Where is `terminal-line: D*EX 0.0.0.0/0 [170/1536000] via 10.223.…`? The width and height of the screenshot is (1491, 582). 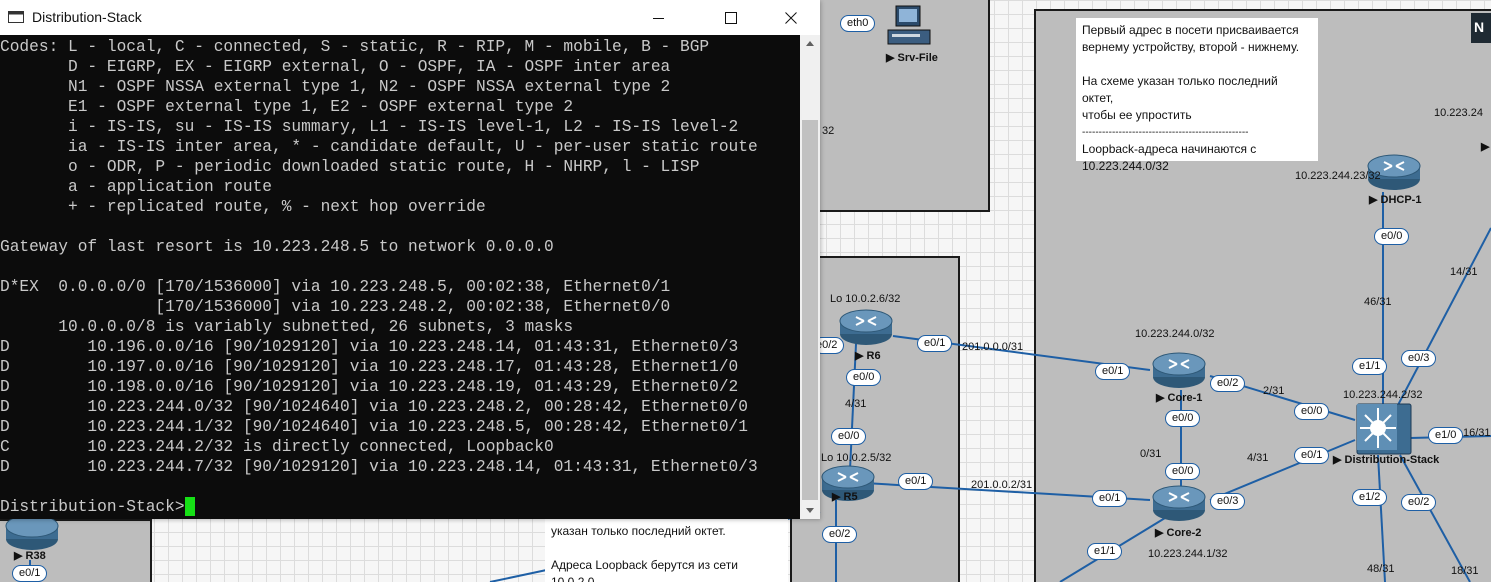 terminal-line: D*EX 0.0.0.0/0 [170/1536000] via 10.223.… is located at coordinates (335, 287).